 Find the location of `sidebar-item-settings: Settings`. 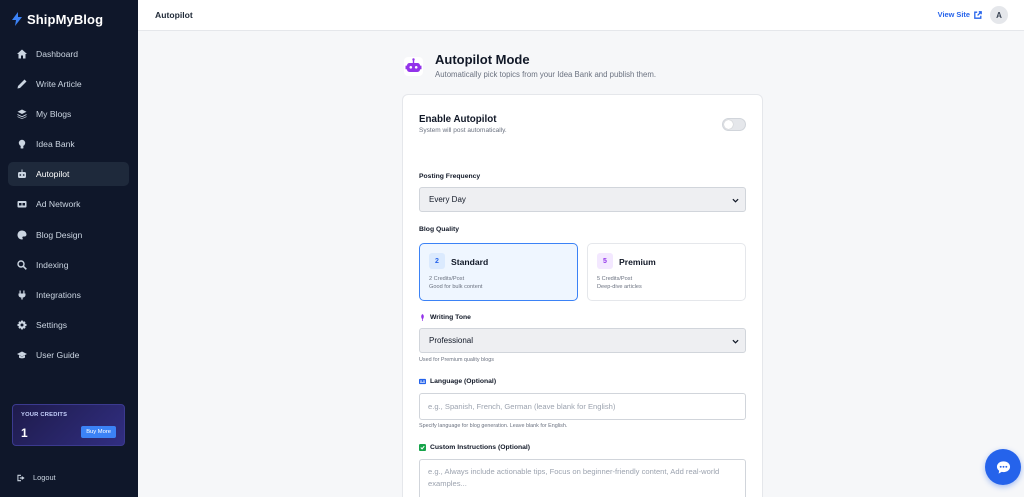

sidebar-item-settings: Settings is located at coordinates (68, 325).